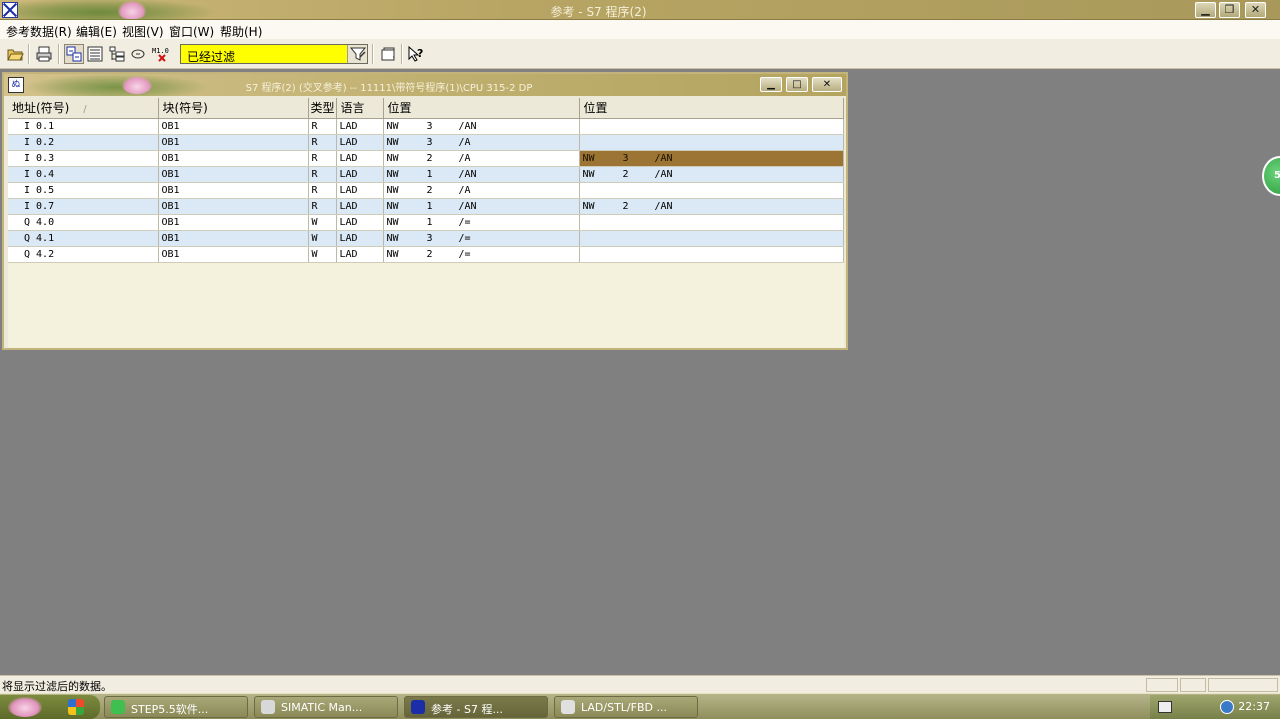 This screenshot has height=719, width=1280. Describe the element at coordinates (95, 54) in the screenshot. I see `list-icon` at that location.